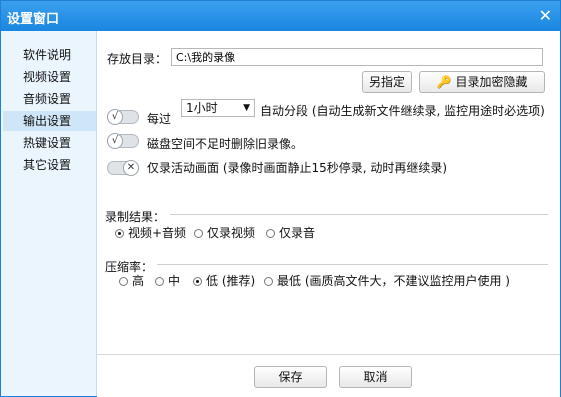 The width and height of the screenshot is (561, 397). What do you see at coordinates (290, 232) in the screenshot?
I see `radio-audio-only: 仅录音` at bounding box center [290, 232].